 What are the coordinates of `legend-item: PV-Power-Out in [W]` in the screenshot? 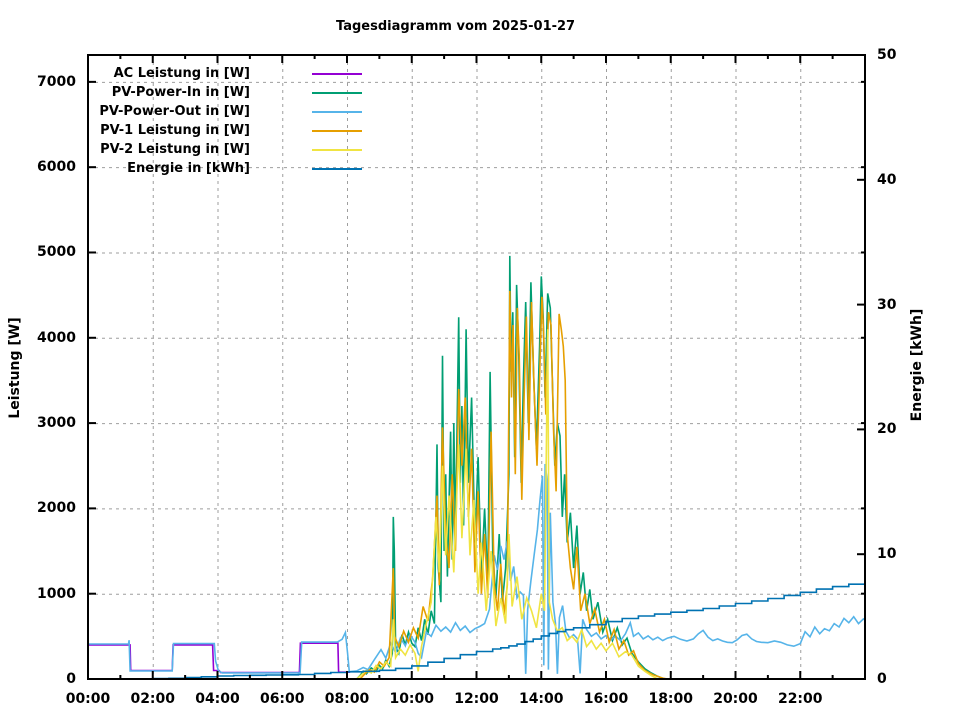 It's located at (190, 111).